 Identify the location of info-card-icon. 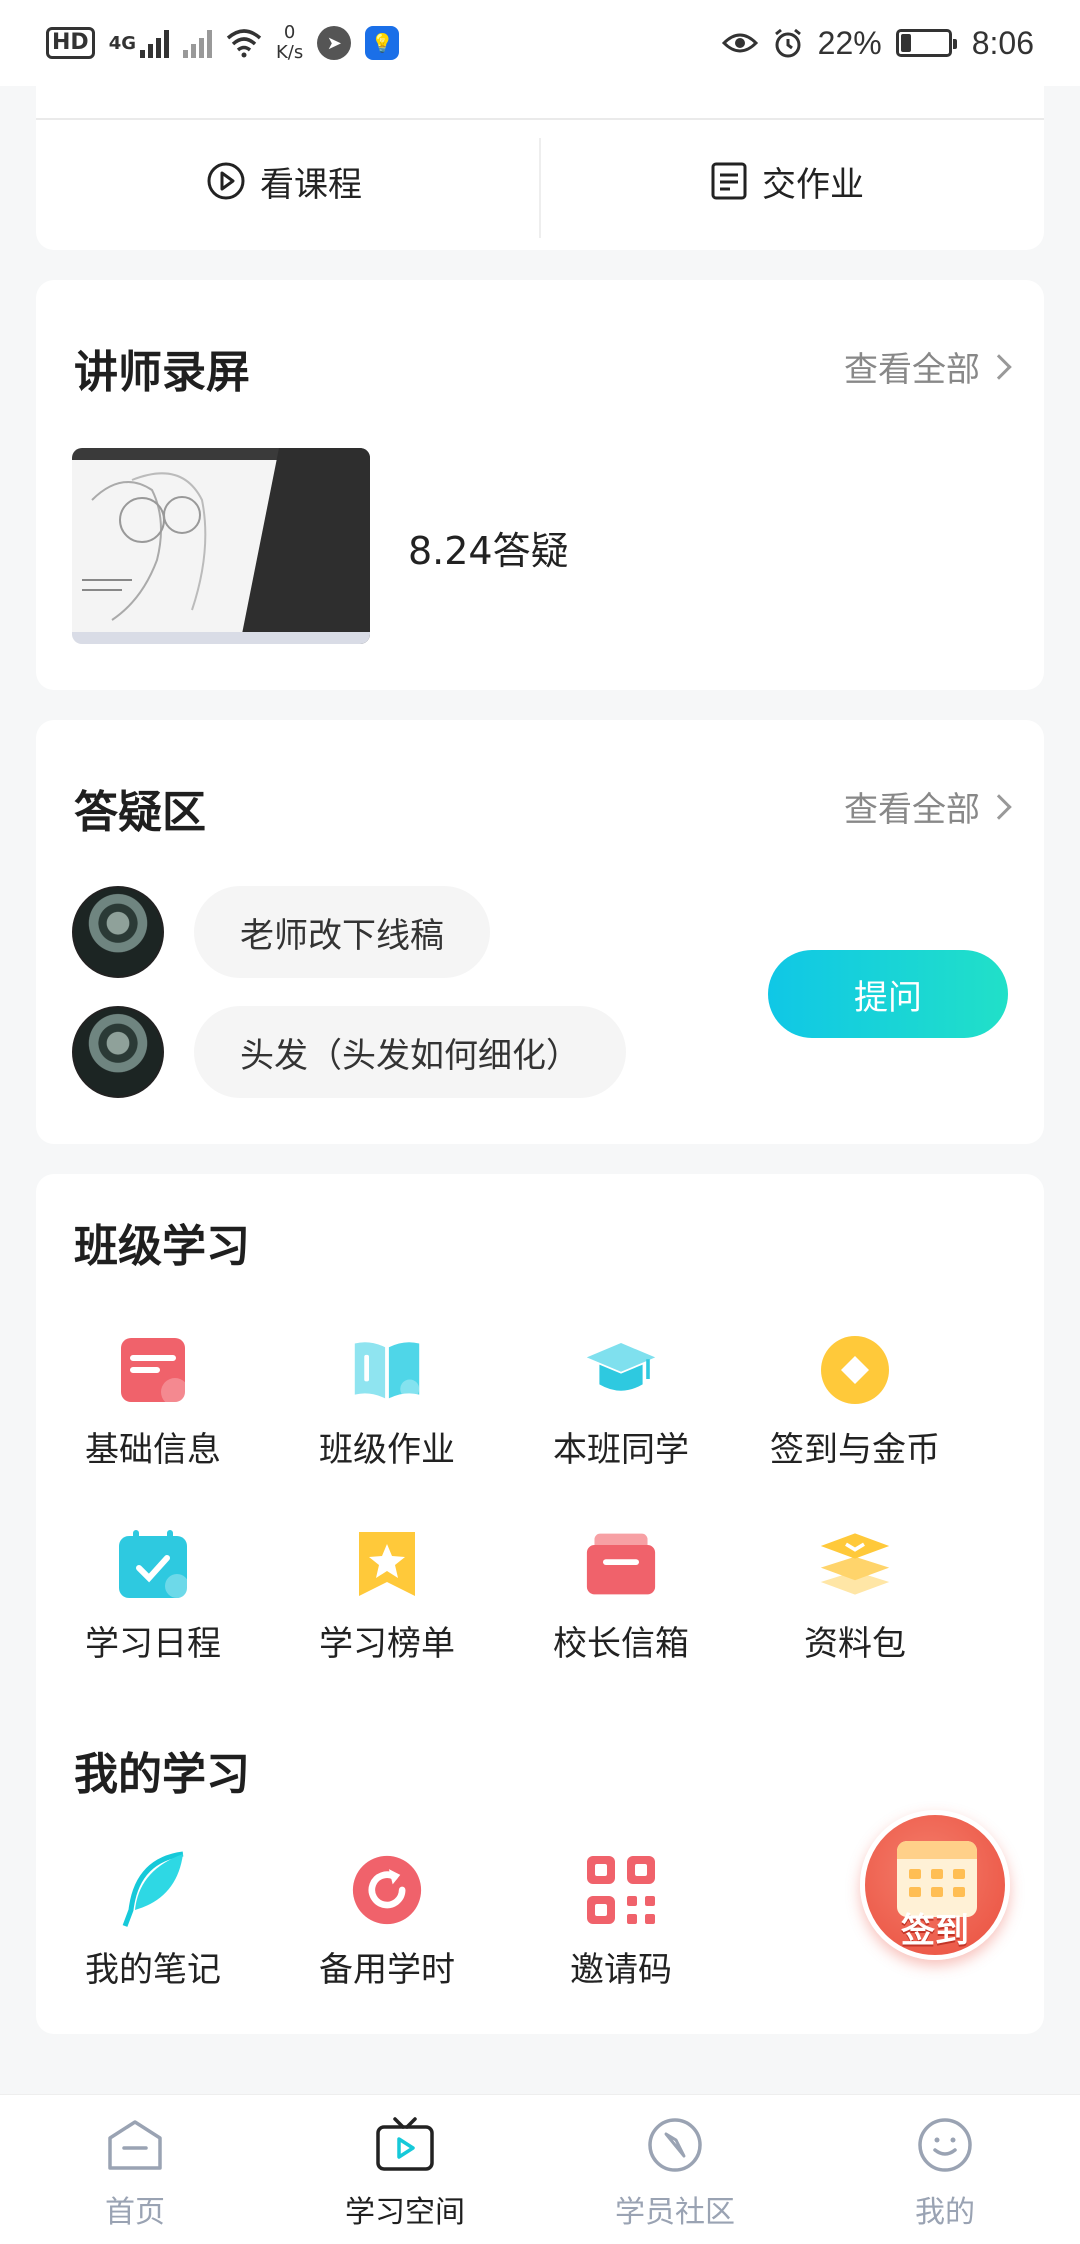
(153, 1370).